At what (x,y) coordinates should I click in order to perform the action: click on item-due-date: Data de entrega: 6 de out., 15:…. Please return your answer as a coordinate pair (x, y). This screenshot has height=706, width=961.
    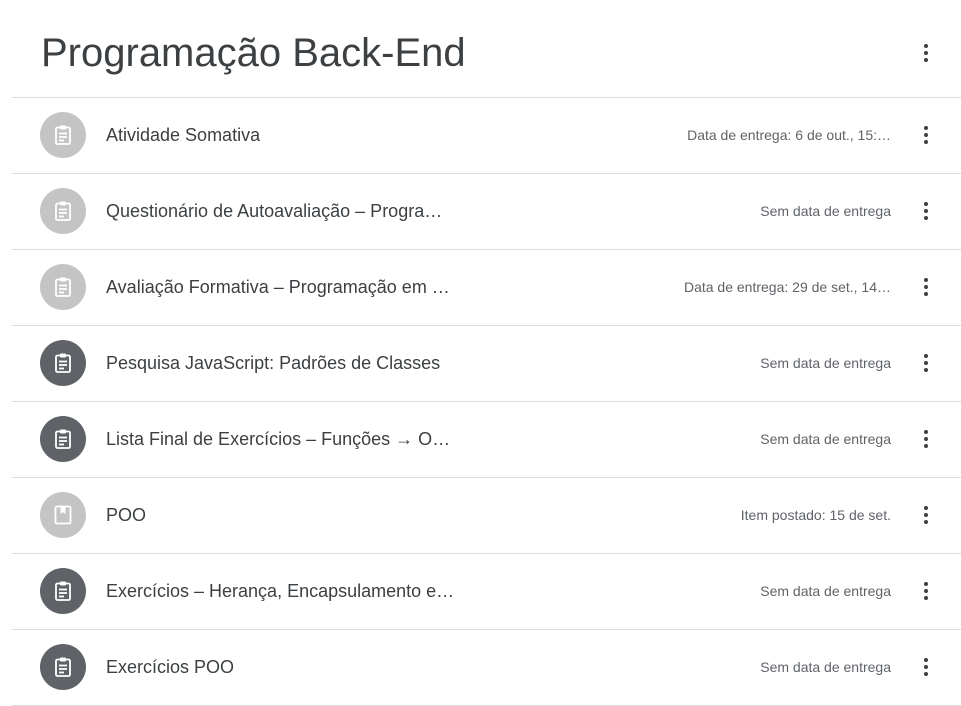
    Looking at the image, I should click on (789, 135).